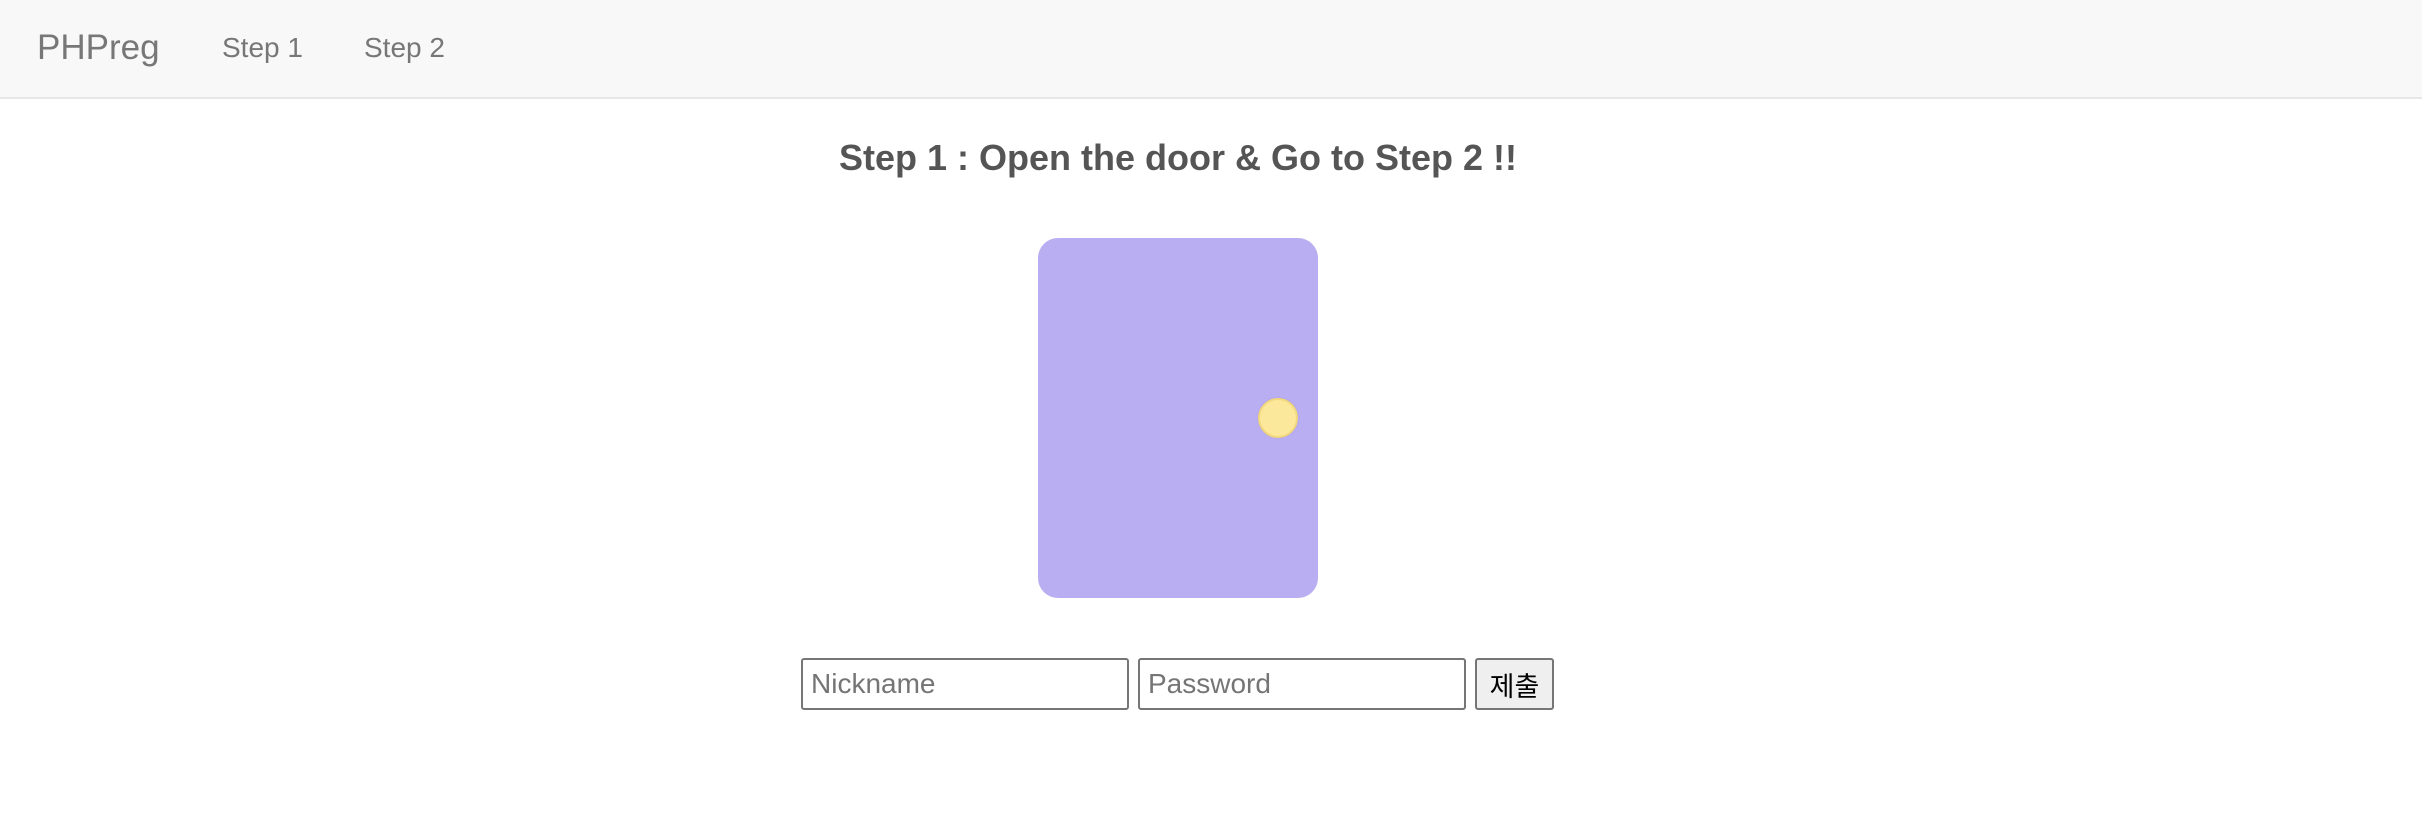  I want to click on navbar: PHPreg Step 1 Step 2, so click(1211, 49).